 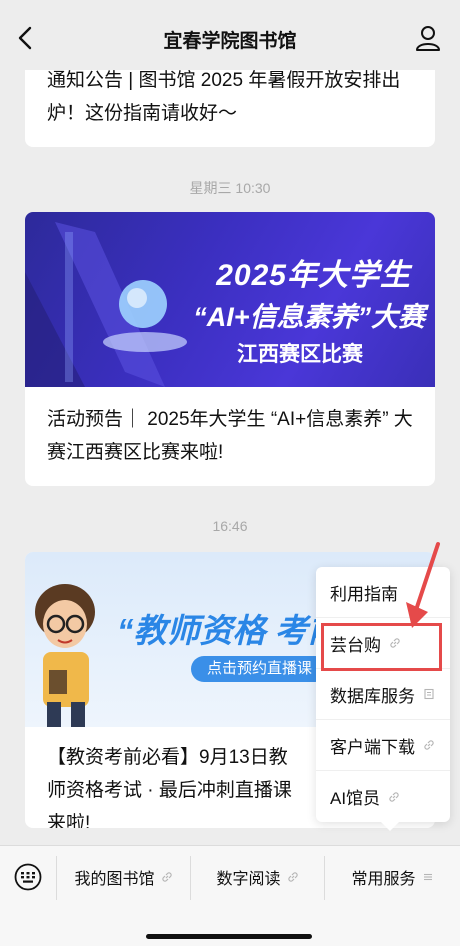 What do you see at coordinates (390, 826) in the screenshot?
I see `menu-pointer` at bounding box center [390, 826].